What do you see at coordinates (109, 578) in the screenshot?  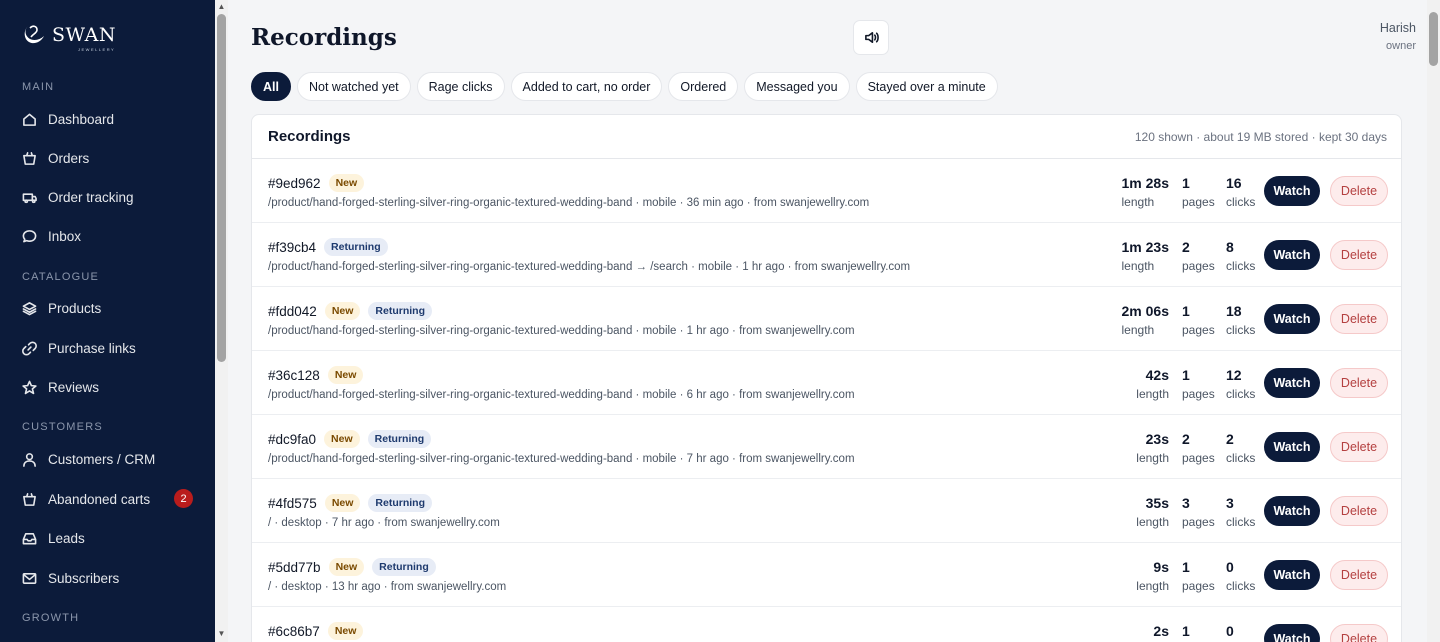 I see `sidebar-item-subscribers: Subscribers` at bounding box center [109, 578].